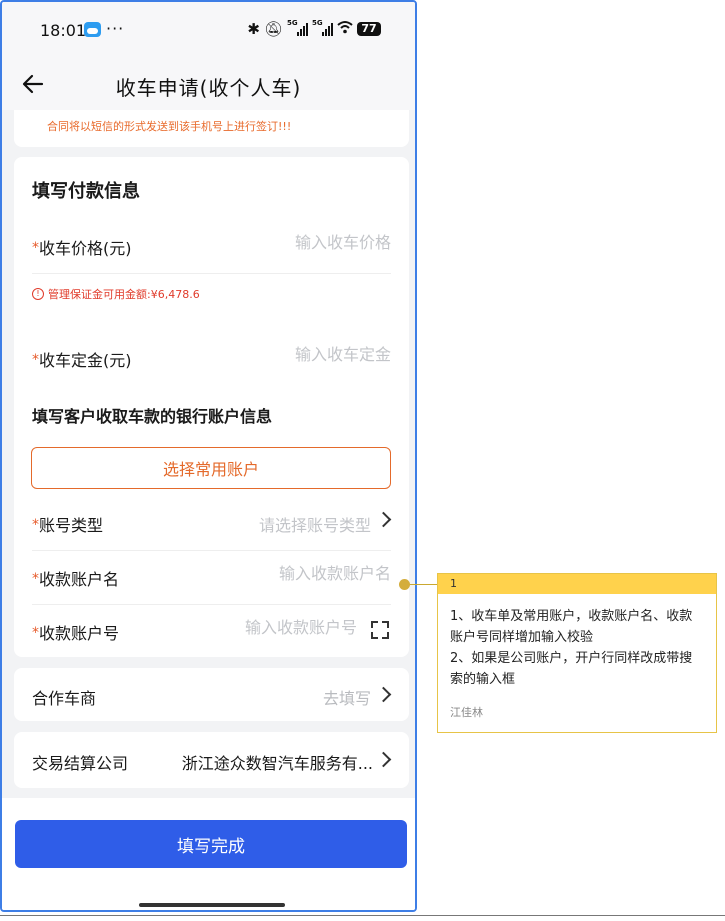 This screenshot has height=921, width=725. Describe the element at coordinates (212, 523) in the screenshot. I see `account-type-row: *账号类型 请选择账号类型` at that location.